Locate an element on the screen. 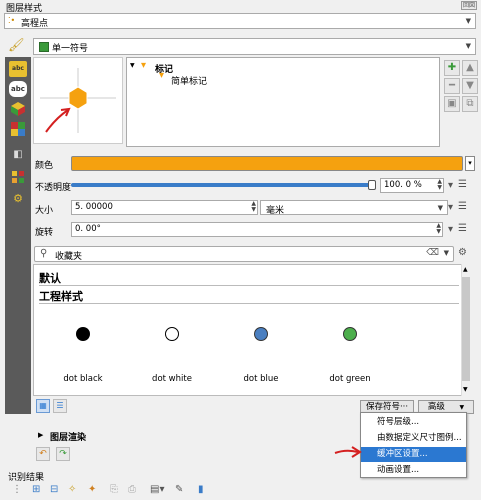 Image resolution: width=481 pixels, height=500 pixels. add-layer-button: ✚ is located at coordinates (452, 68).